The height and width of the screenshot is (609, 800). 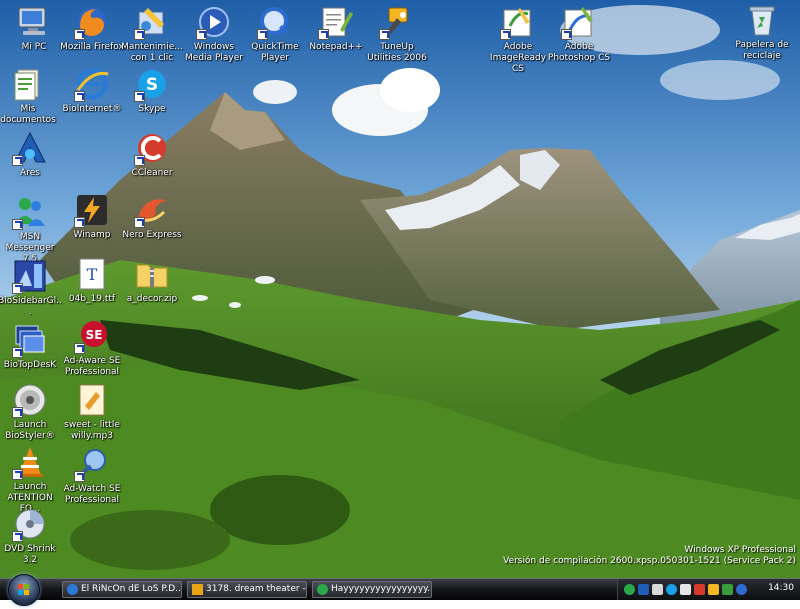 What do you see at coordinates (397, 22) in the screenshot?
I see `tuneup-icon` at bounding box center [397, 22].